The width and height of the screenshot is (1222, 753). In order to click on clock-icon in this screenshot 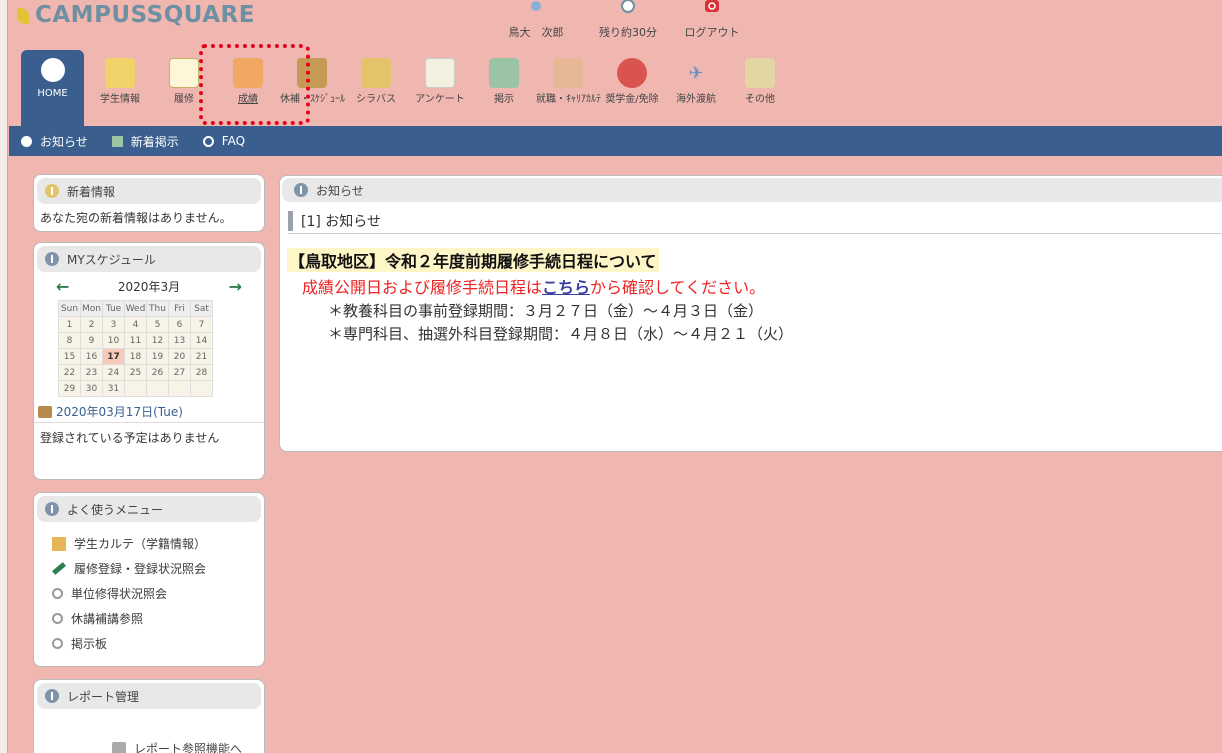, I will do `click(628, 6)`.